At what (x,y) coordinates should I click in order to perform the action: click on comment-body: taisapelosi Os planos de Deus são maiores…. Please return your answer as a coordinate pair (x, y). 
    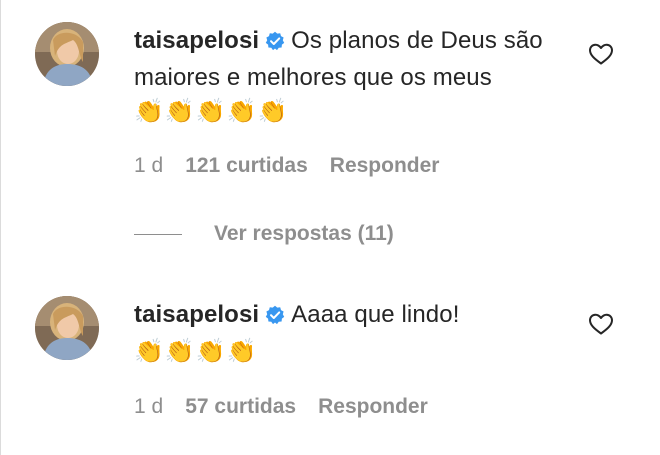
    Looking at the image, I should click on (344, 76).